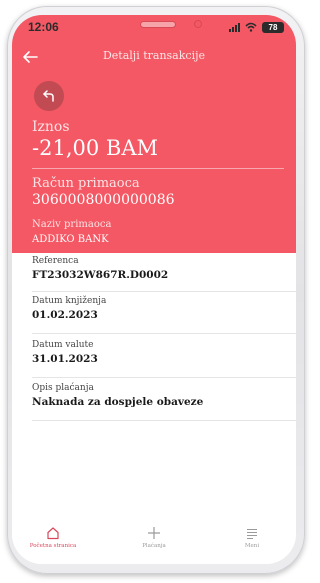 Image resolution: width=320 pixels, height=583 pixels. I want to click on status-time: 12:06, so click(43, 27).